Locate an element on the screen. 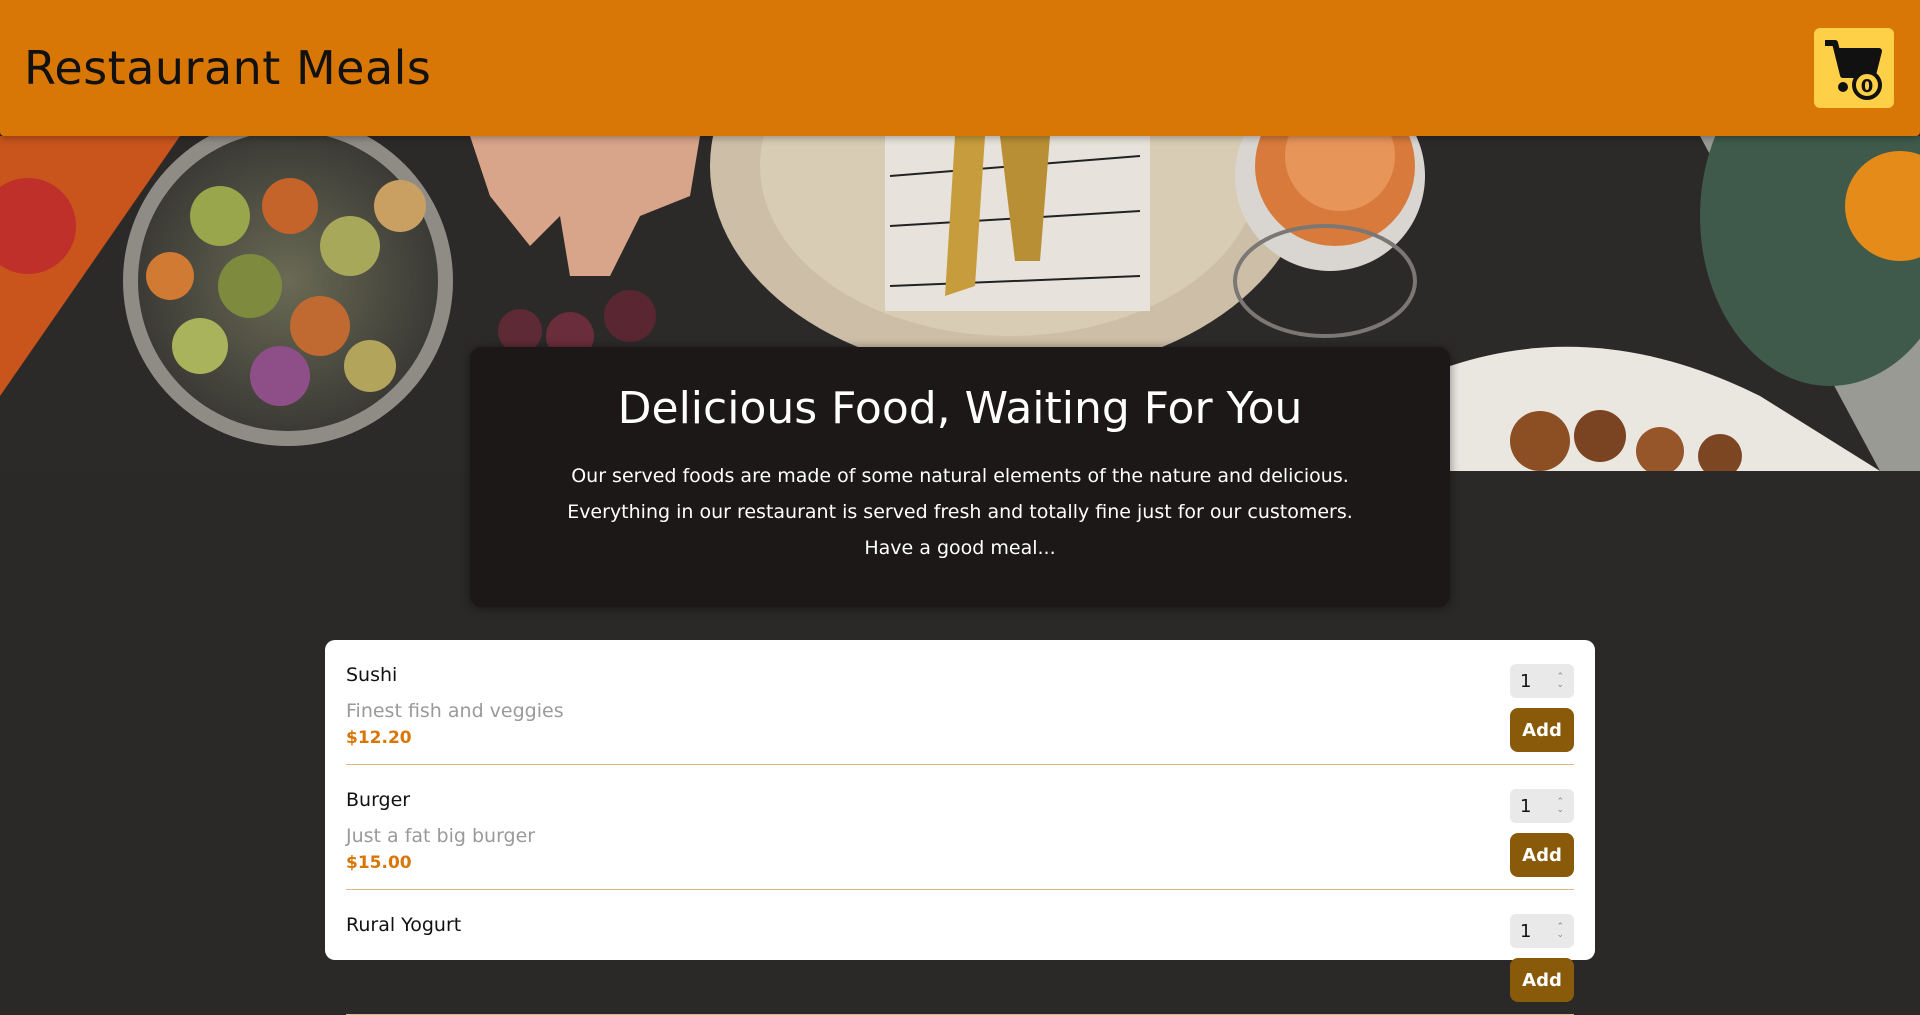 This screenshot has width=1920, height=1015. meal-info: Burger Just a fat big burger $15.00 is located at coordinates (440, 839).